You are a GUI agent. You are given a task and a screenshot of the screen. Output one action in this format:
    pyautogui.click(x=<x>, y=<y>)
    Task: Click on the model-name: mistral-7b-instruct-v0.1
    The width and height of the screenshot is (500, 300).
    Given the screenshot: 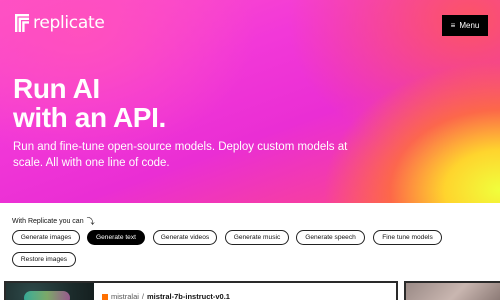 What is the action you would take?
    pyautogui.click(x=188, y=296)
    